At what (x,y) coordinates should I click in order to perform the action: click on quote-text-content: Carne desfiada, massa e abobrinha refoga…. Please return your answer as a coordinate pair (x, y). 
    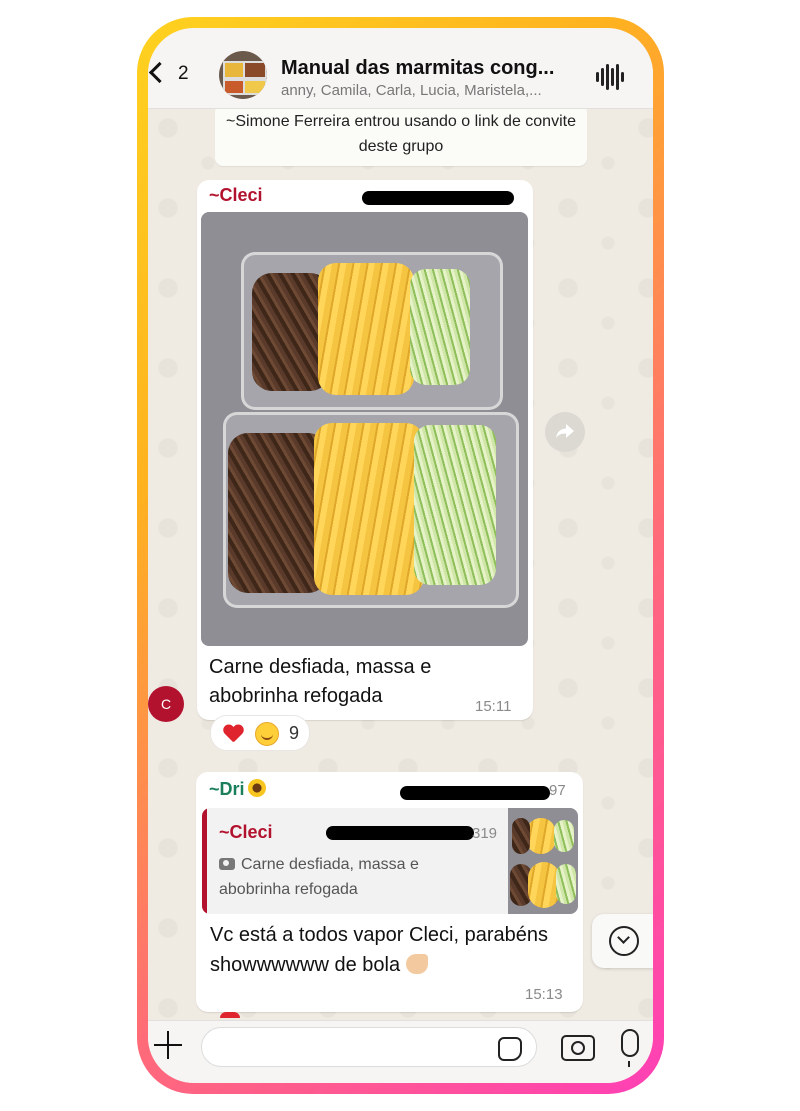
    Looking at the image, I should click on (319, 877).